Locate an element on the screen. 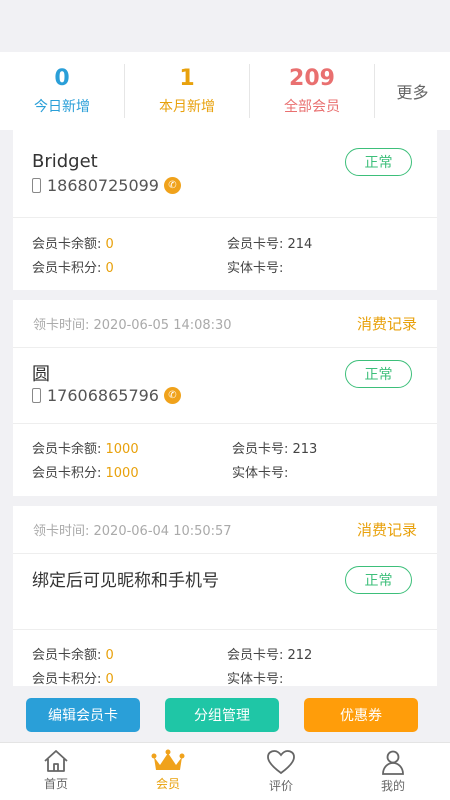 The height and width of the screenshot is (800, 450). card-number: 会员卡号: 213 is located at coordinates (275, 449).